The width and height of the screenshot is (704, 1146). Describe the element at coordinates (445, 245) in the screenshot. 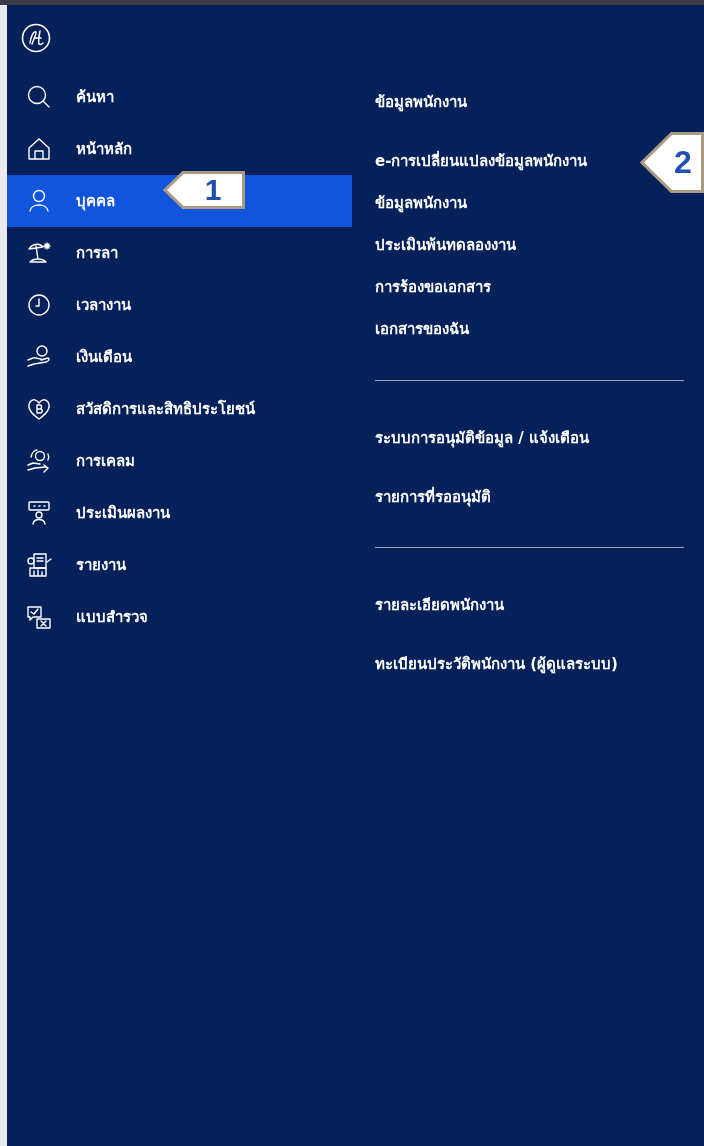

I see `submenu-link: ประเมินพ้นทดลองงาน` at that location.